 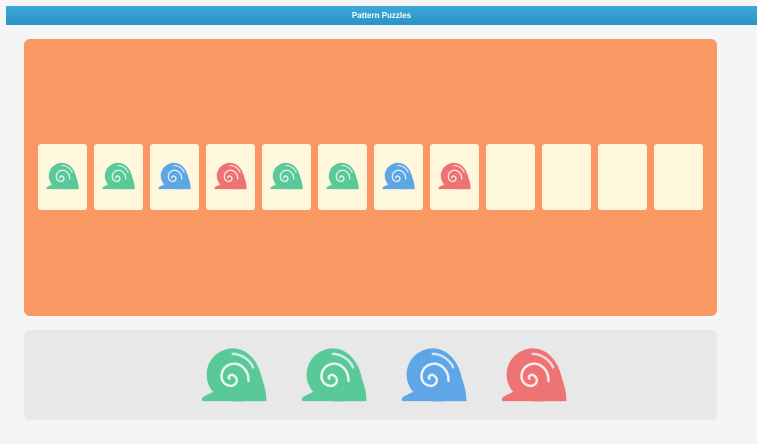 I want to click on choice-red-shell, so click(x=535, y=375).